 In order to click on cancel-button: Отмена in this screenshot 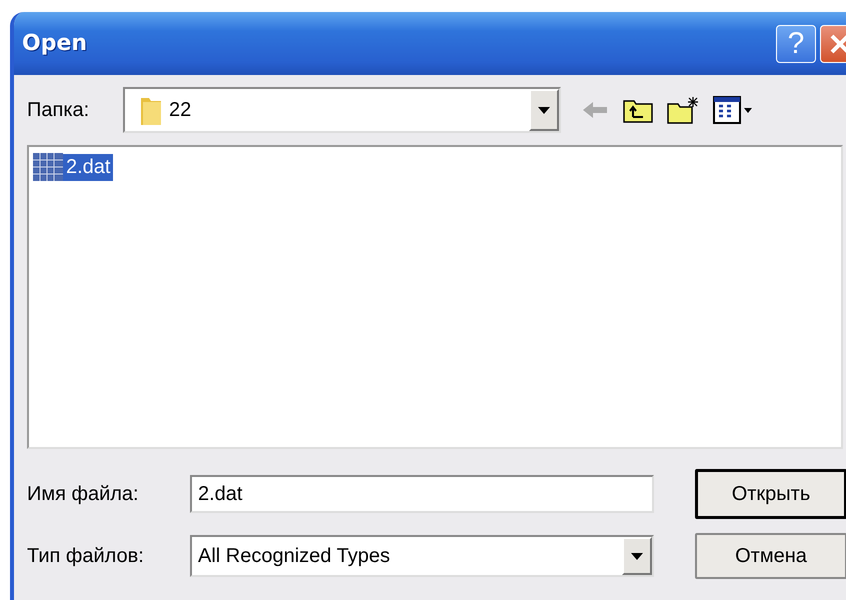, I will do `click(770, 556)`.